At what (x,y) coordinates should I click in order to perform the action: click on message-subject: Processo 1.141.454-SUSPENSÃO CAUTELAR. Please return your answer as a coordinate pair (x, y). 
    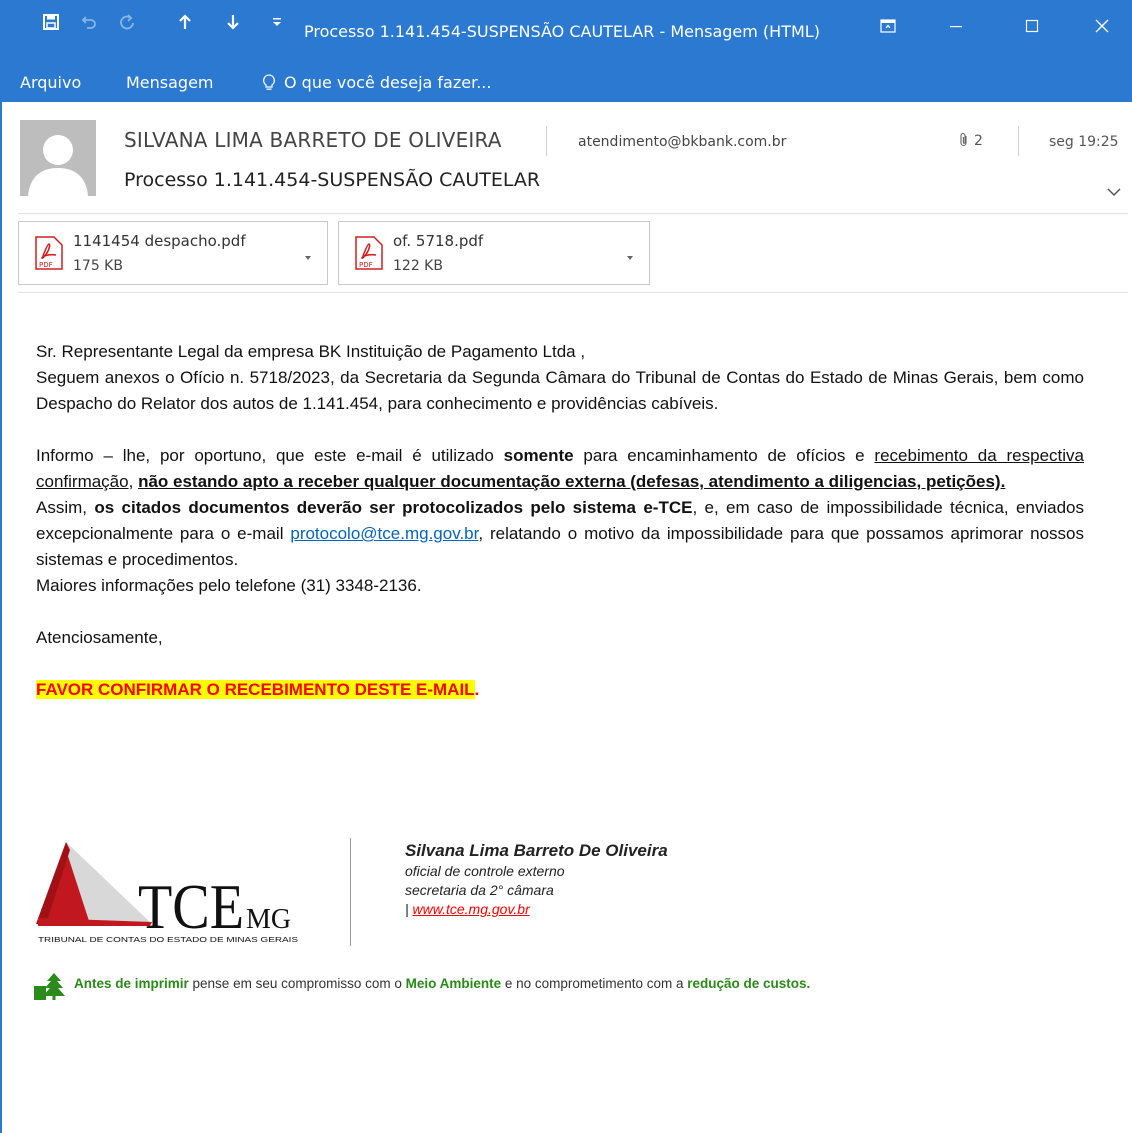
    Looking at the image, I should click on (332, 180).